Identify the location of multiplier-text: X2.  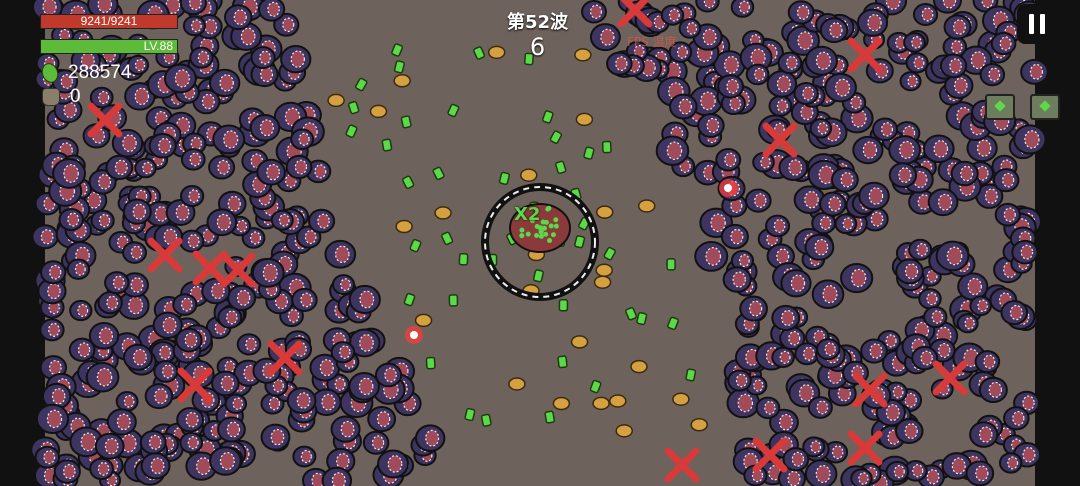
(527, 214).